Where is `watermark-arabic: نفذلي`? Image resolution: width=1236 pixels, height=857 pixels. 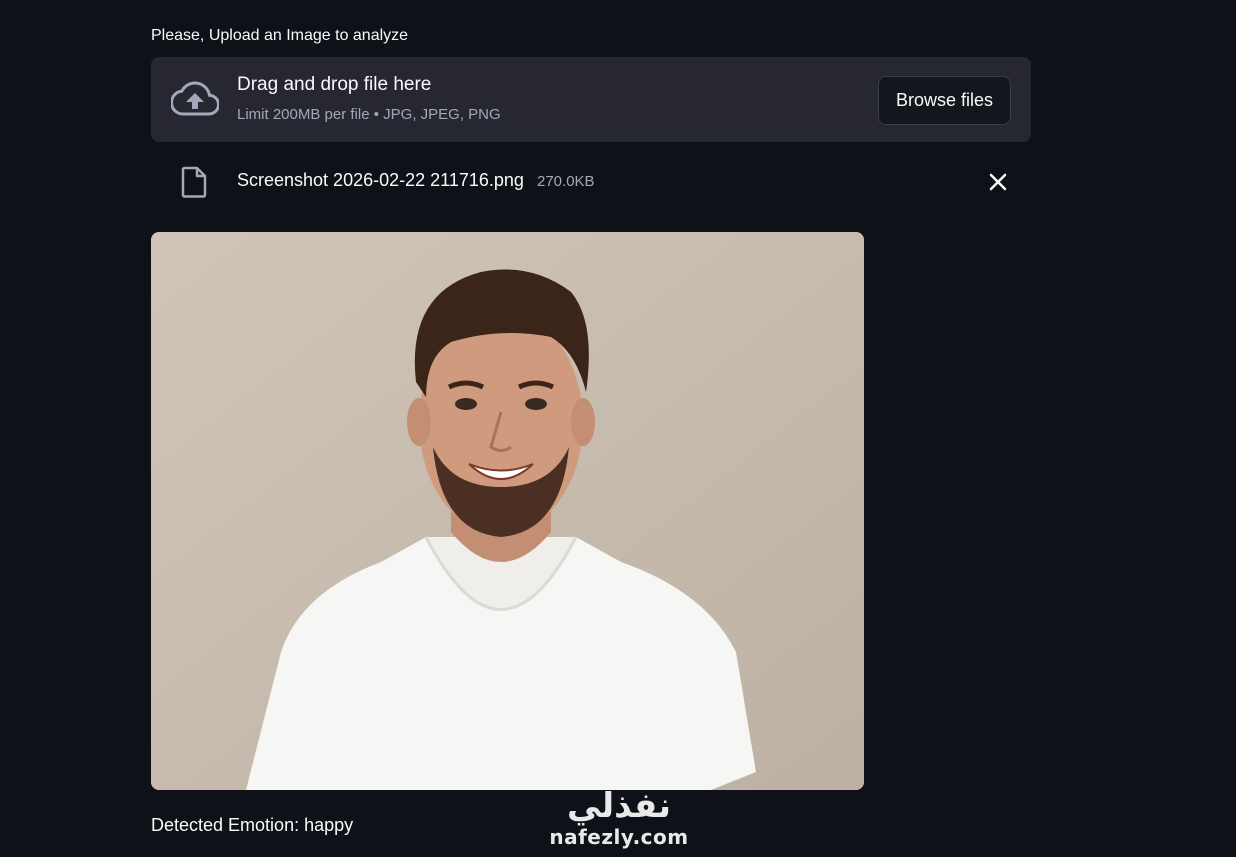 watermark-arabic: نفذلي is located at coordinates (619, 806).